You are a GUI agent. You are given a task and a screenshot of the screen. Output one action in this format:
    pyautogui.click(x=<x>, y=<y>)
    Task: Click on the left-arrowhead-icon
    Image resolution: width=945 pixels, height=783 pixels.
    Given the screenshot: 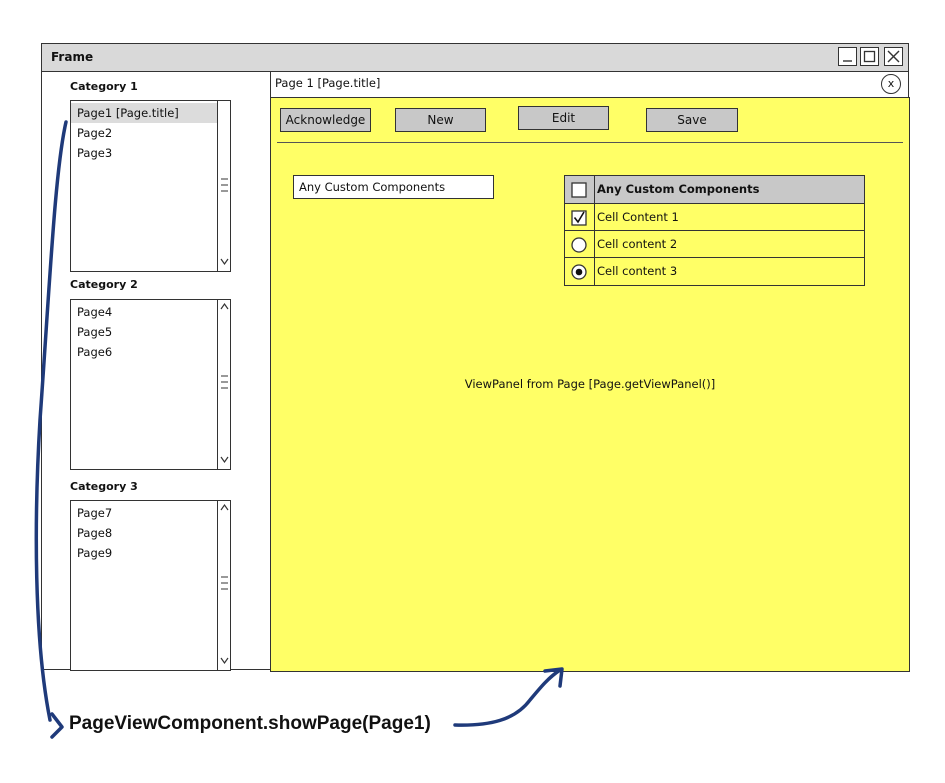 What is the action you would take?
    pyautogui.click(x=57, y=725)
    